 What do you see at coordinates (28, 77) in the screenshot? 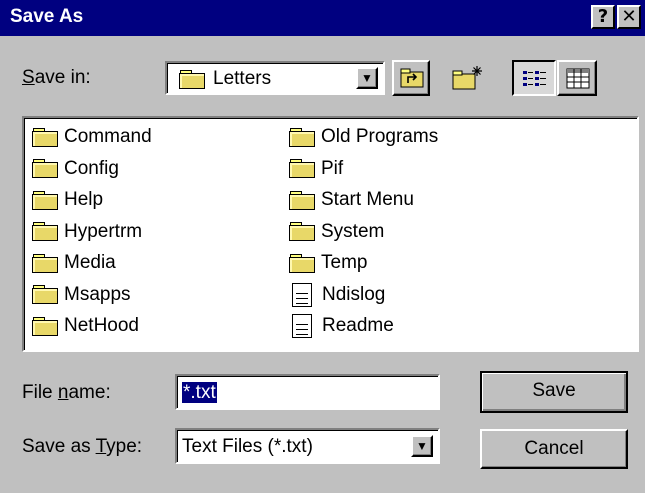
I see `save-in-mnemonic: S` at bounding box center [28, 77].